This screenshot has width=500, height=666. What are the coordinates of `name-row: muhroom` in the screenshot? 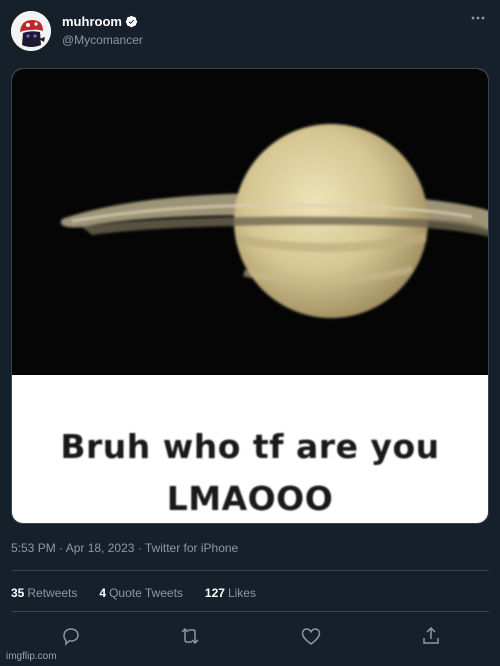 It's located at (100, 21).